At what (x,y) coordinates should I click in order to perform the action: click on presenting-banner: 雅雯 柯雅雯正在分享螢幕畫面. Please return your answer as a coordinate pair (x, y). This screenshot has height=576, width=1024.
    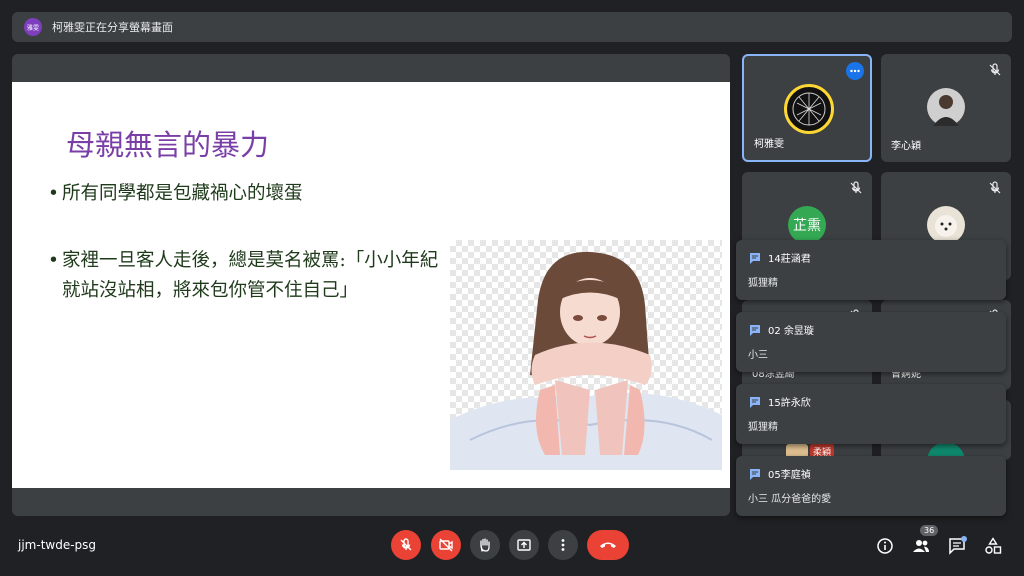
    Looking at the image, I should click on (512, 27).